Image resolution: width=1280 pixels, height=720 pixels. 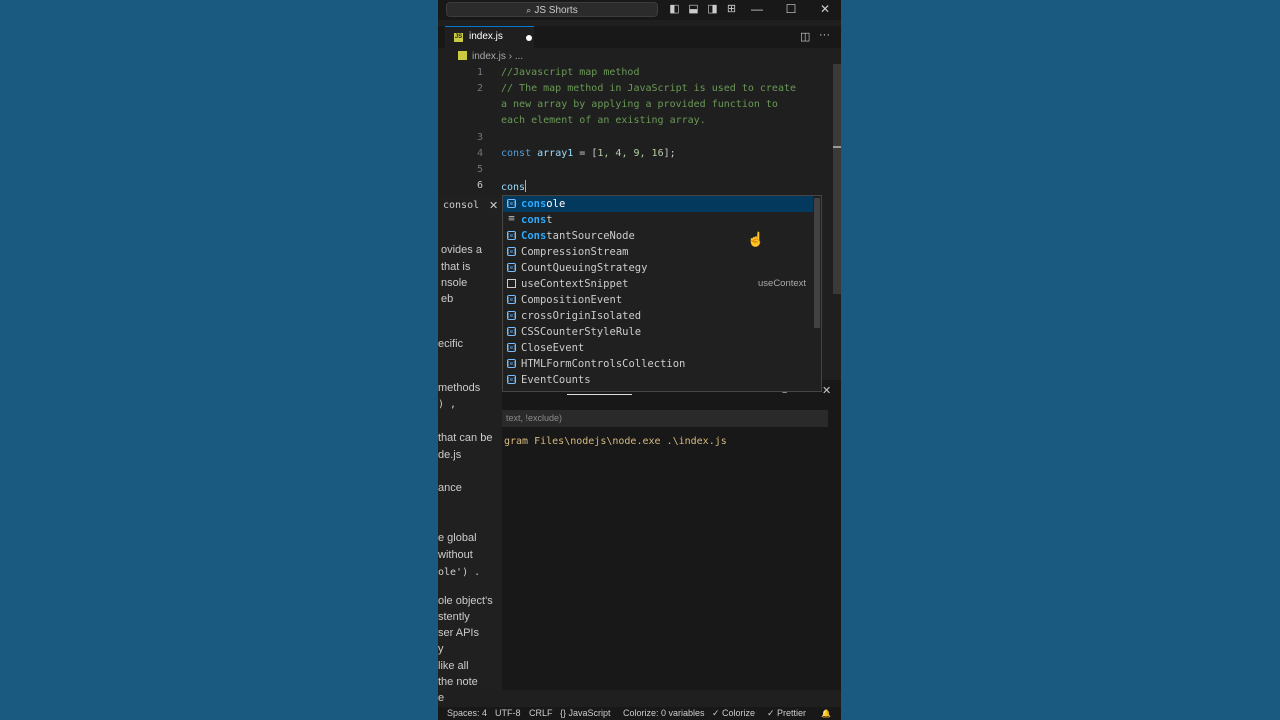 I want to click on debug-console-filter: text, !exclude), so click(x=665, y=418).